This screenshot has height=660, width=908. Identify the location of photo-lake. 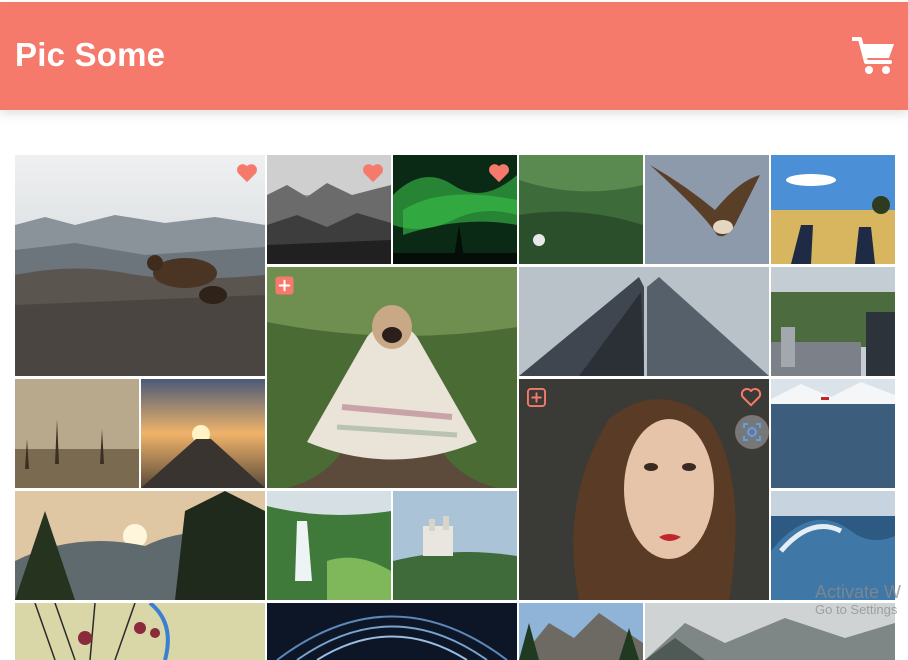
(833, 433).